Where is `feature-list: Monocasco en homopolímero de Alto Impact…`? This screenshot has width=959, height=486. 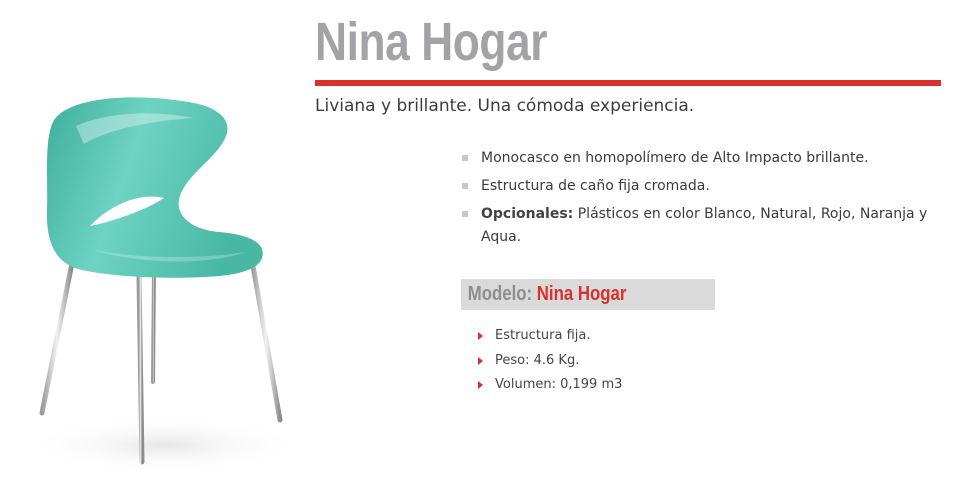
feature-list: Monocasco en homopolímero de Alto Impact… is located at coordinates (703, 200).